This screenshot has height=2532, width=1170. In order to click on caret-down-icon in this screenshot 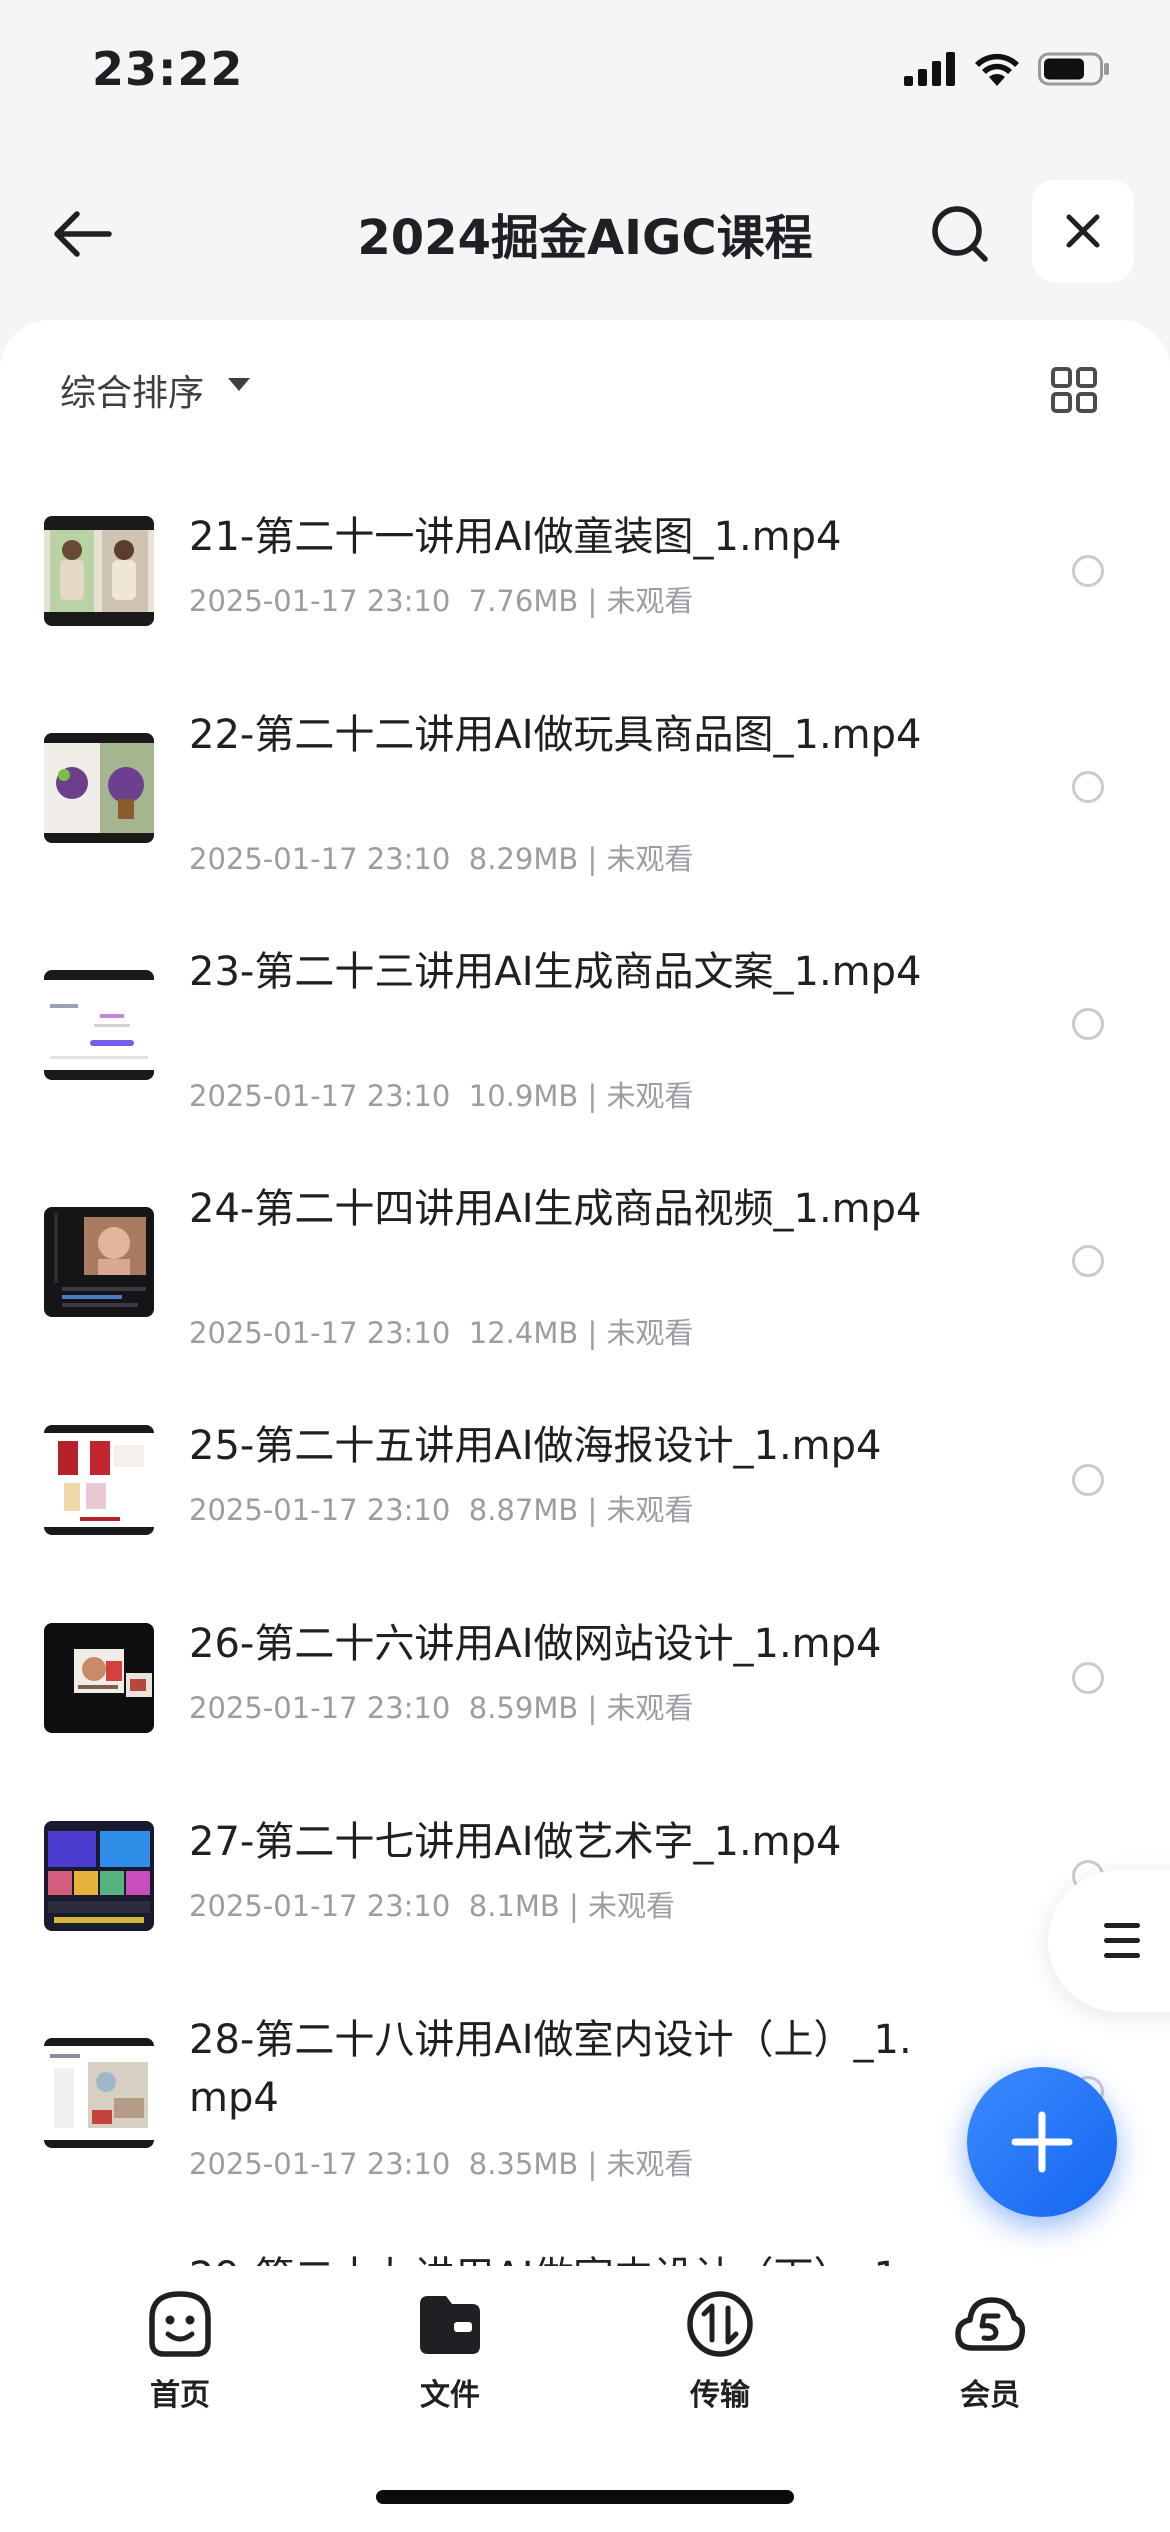, I will do `click(239, 384)`.